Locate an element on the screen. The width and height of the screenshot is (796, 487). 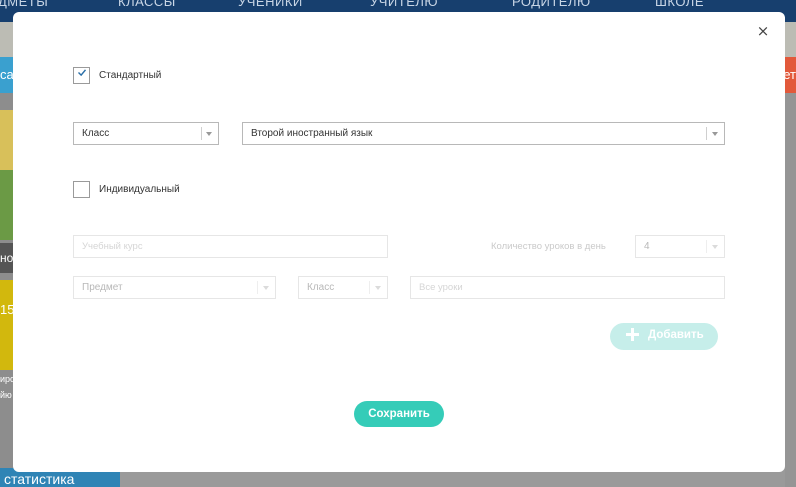
background-yellow-card: 15 is located at coordinates (7, 325).